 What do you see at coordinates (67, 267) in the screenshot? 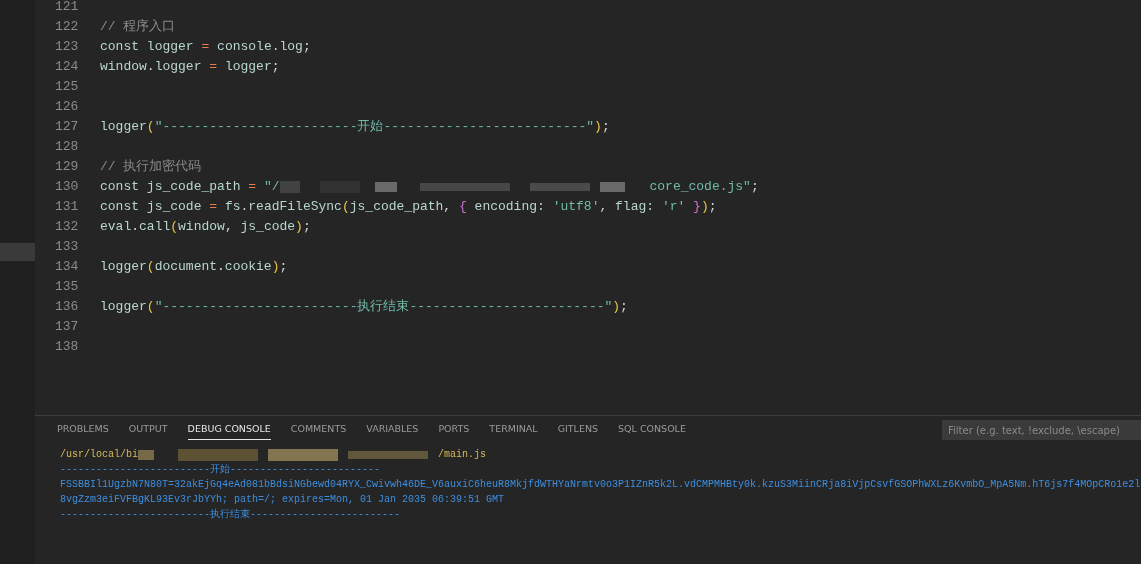
I see `line-number: 134` at bounding box center [67, 267].